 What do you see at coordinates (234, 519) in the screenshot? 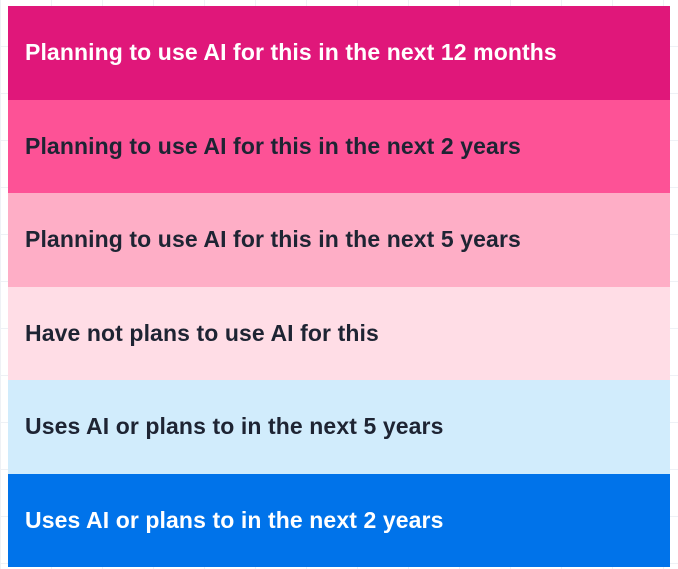
I see `legend-label: Uses AI or plans to in the next 2 years` at bounding box center [234, 519].